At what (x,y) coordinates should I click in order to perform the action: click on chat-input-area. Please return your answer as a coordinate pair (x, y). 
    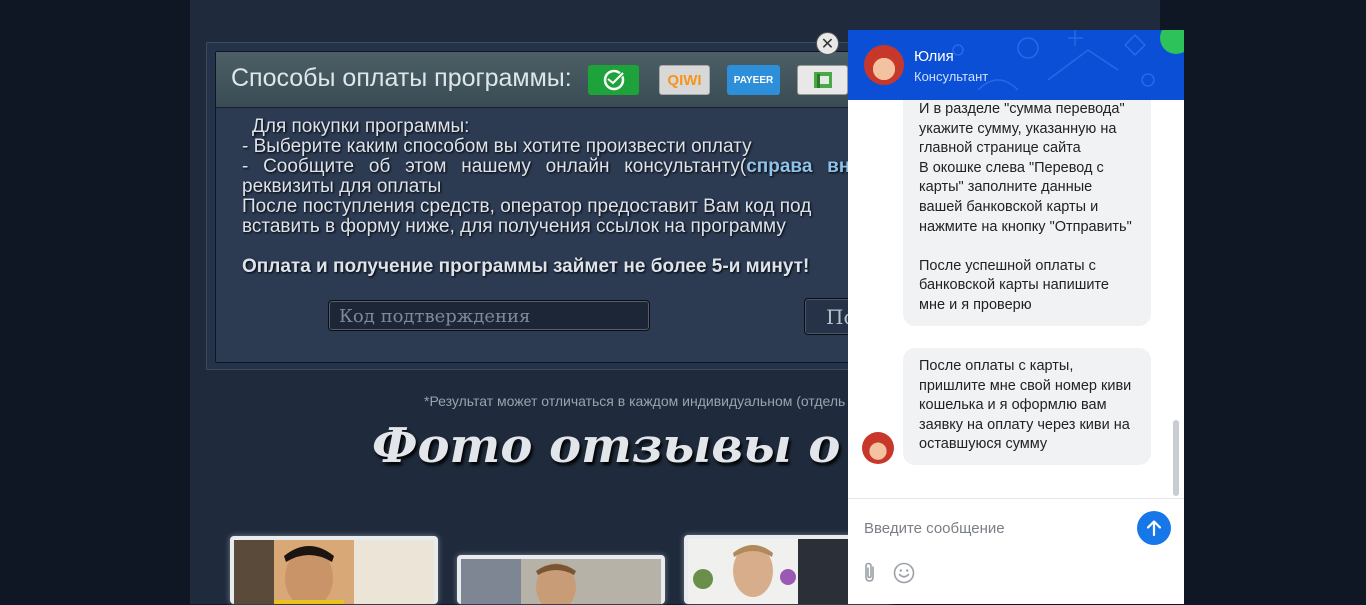
    Looking at the image, I should click on (1016, 551).